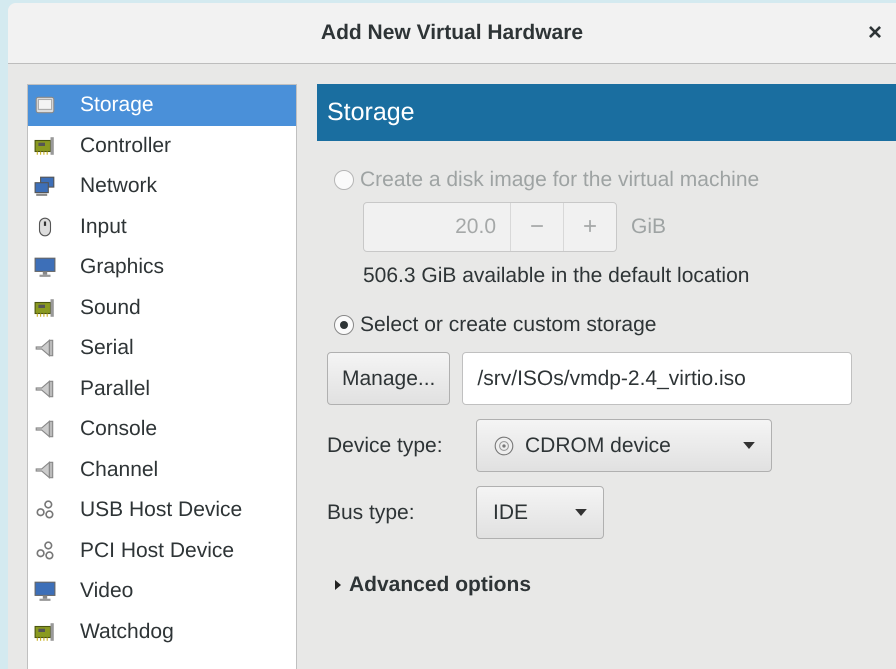  Describe the element at coordinates (556, 276) in the screenshot. I see `available-space-text: 506.3 GiB available in the default location` at that location.